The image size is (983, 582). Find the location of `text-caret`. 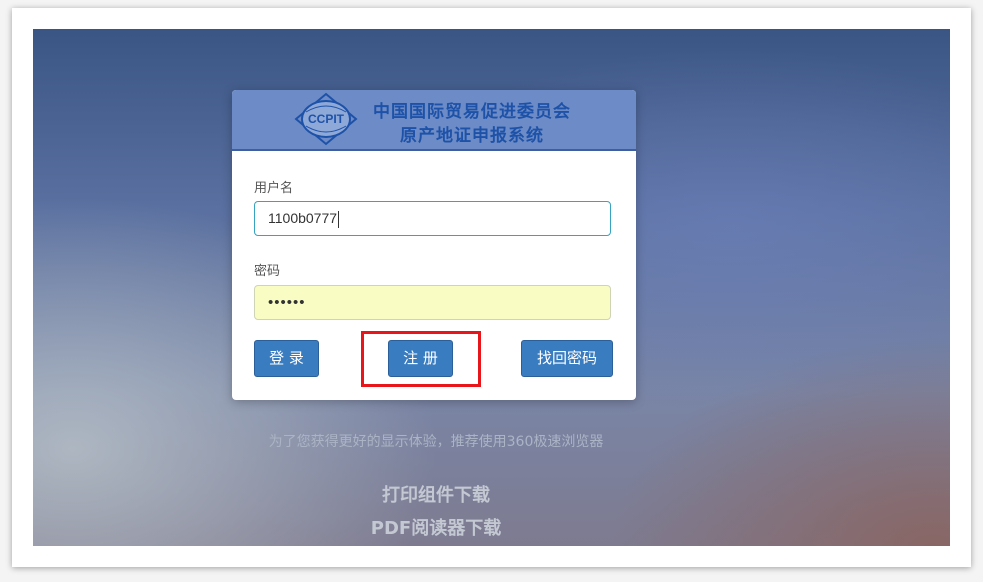

text-caret is located at coordinates (339, 219).